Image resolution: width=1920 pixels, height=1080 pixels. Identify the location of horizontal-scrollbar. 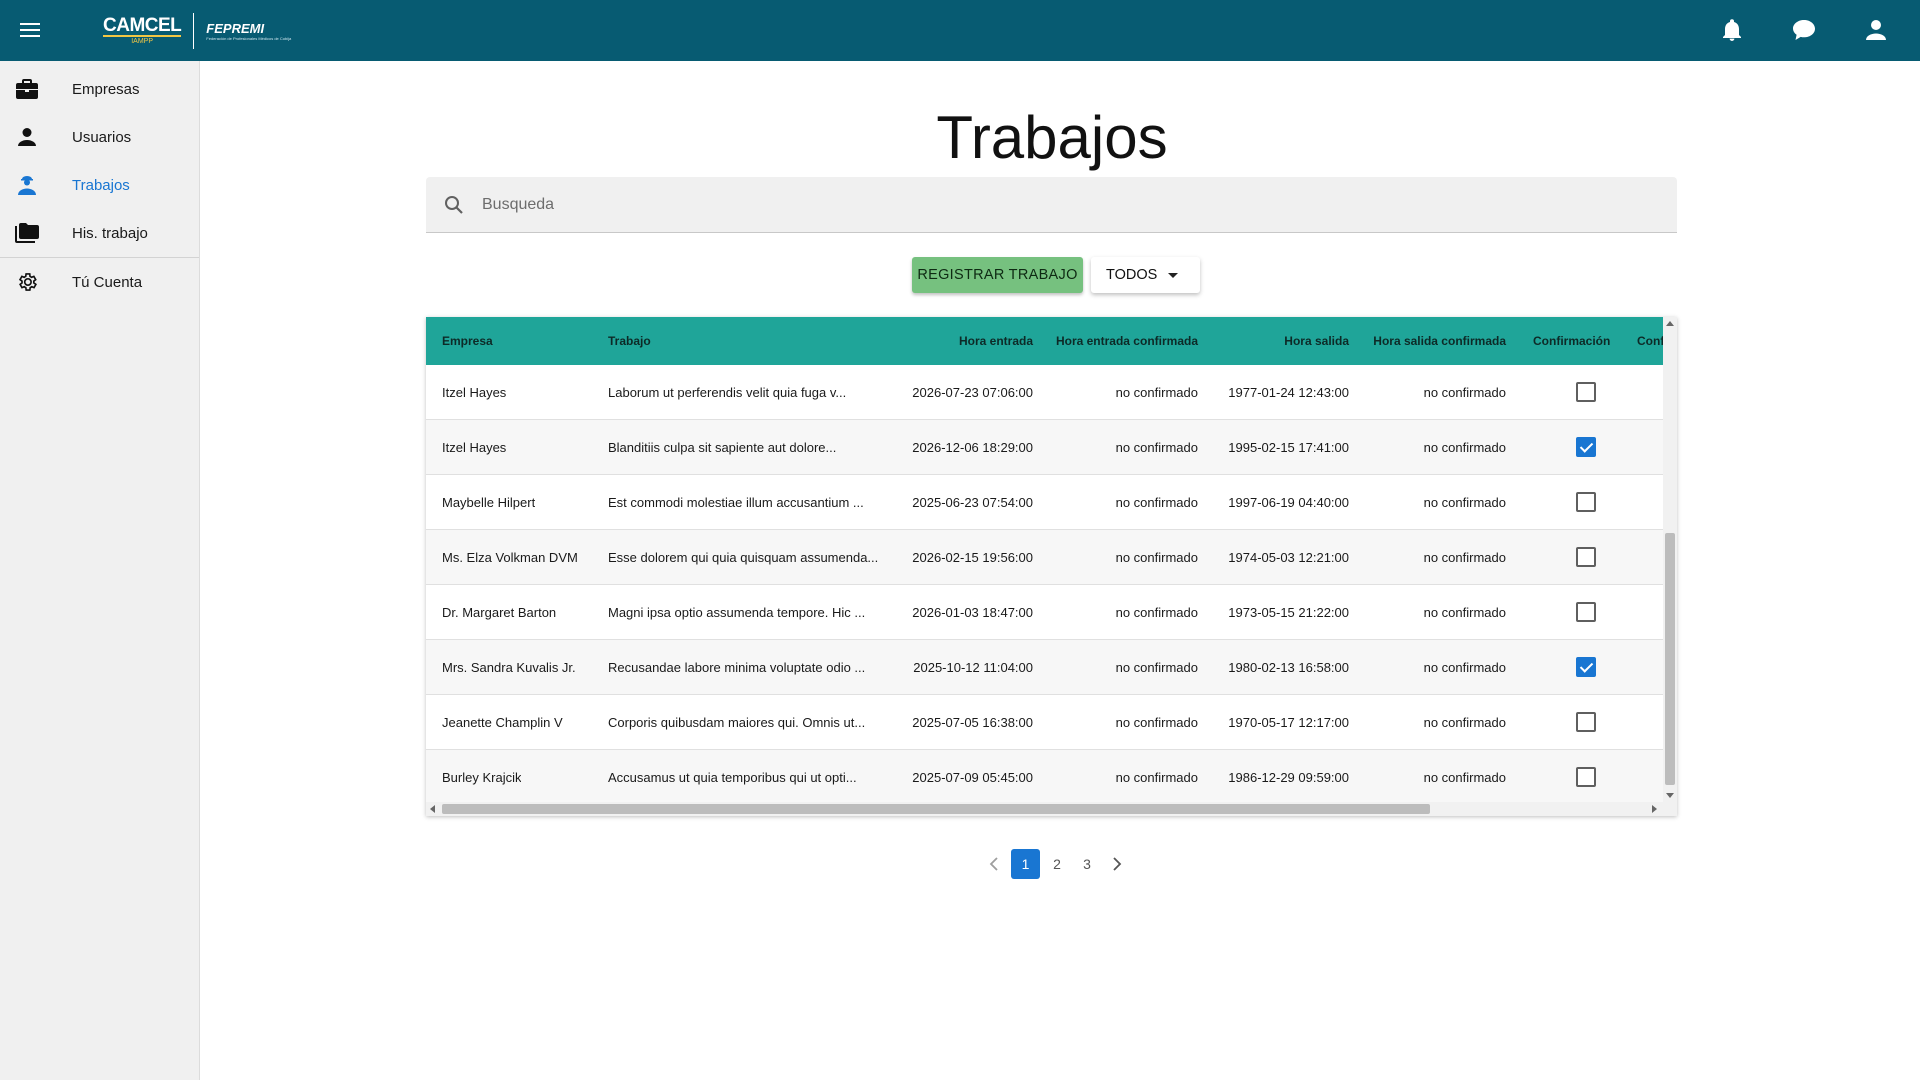
(1051, 809).